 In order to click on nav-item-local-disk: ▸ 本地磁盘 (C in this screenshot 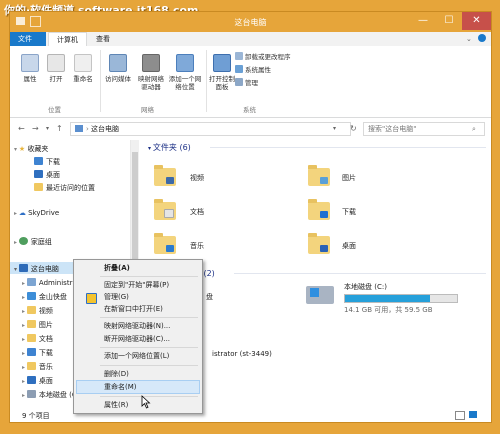, I will do `click(49, 395)`.